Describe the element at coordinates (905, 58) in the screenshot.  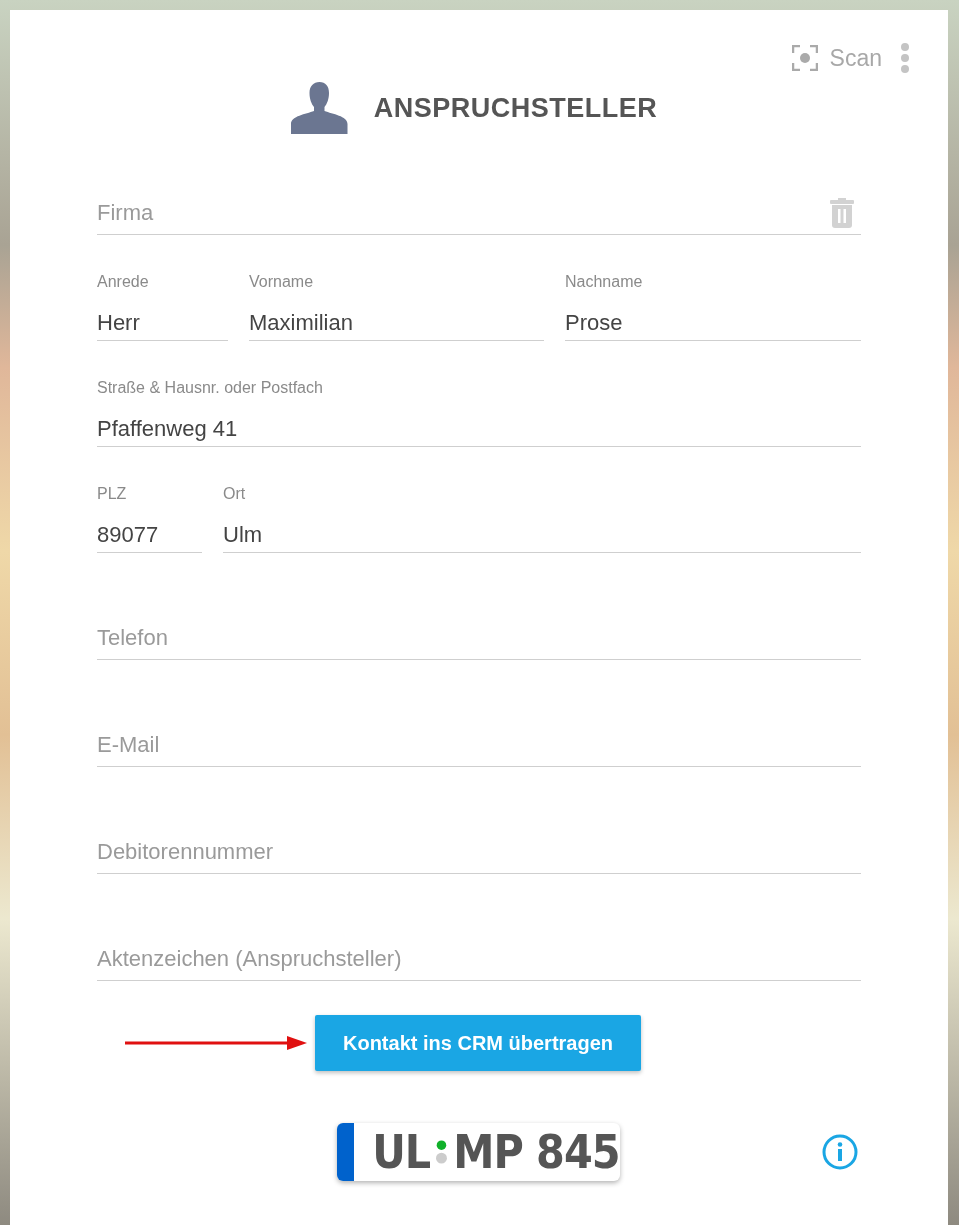
I see `more-icon` at that location.